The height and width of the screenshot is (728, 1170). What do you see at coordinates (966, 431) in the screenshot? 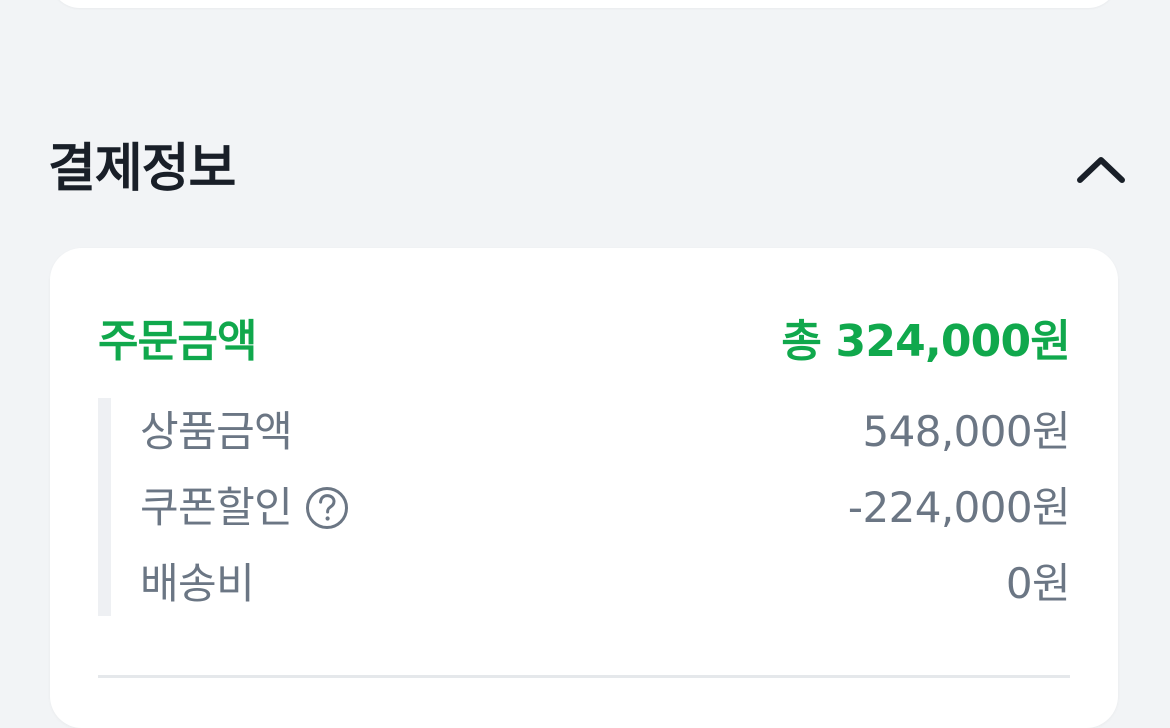
I see `product-amount-value: 548,000원` at bounding box center [966, 431].